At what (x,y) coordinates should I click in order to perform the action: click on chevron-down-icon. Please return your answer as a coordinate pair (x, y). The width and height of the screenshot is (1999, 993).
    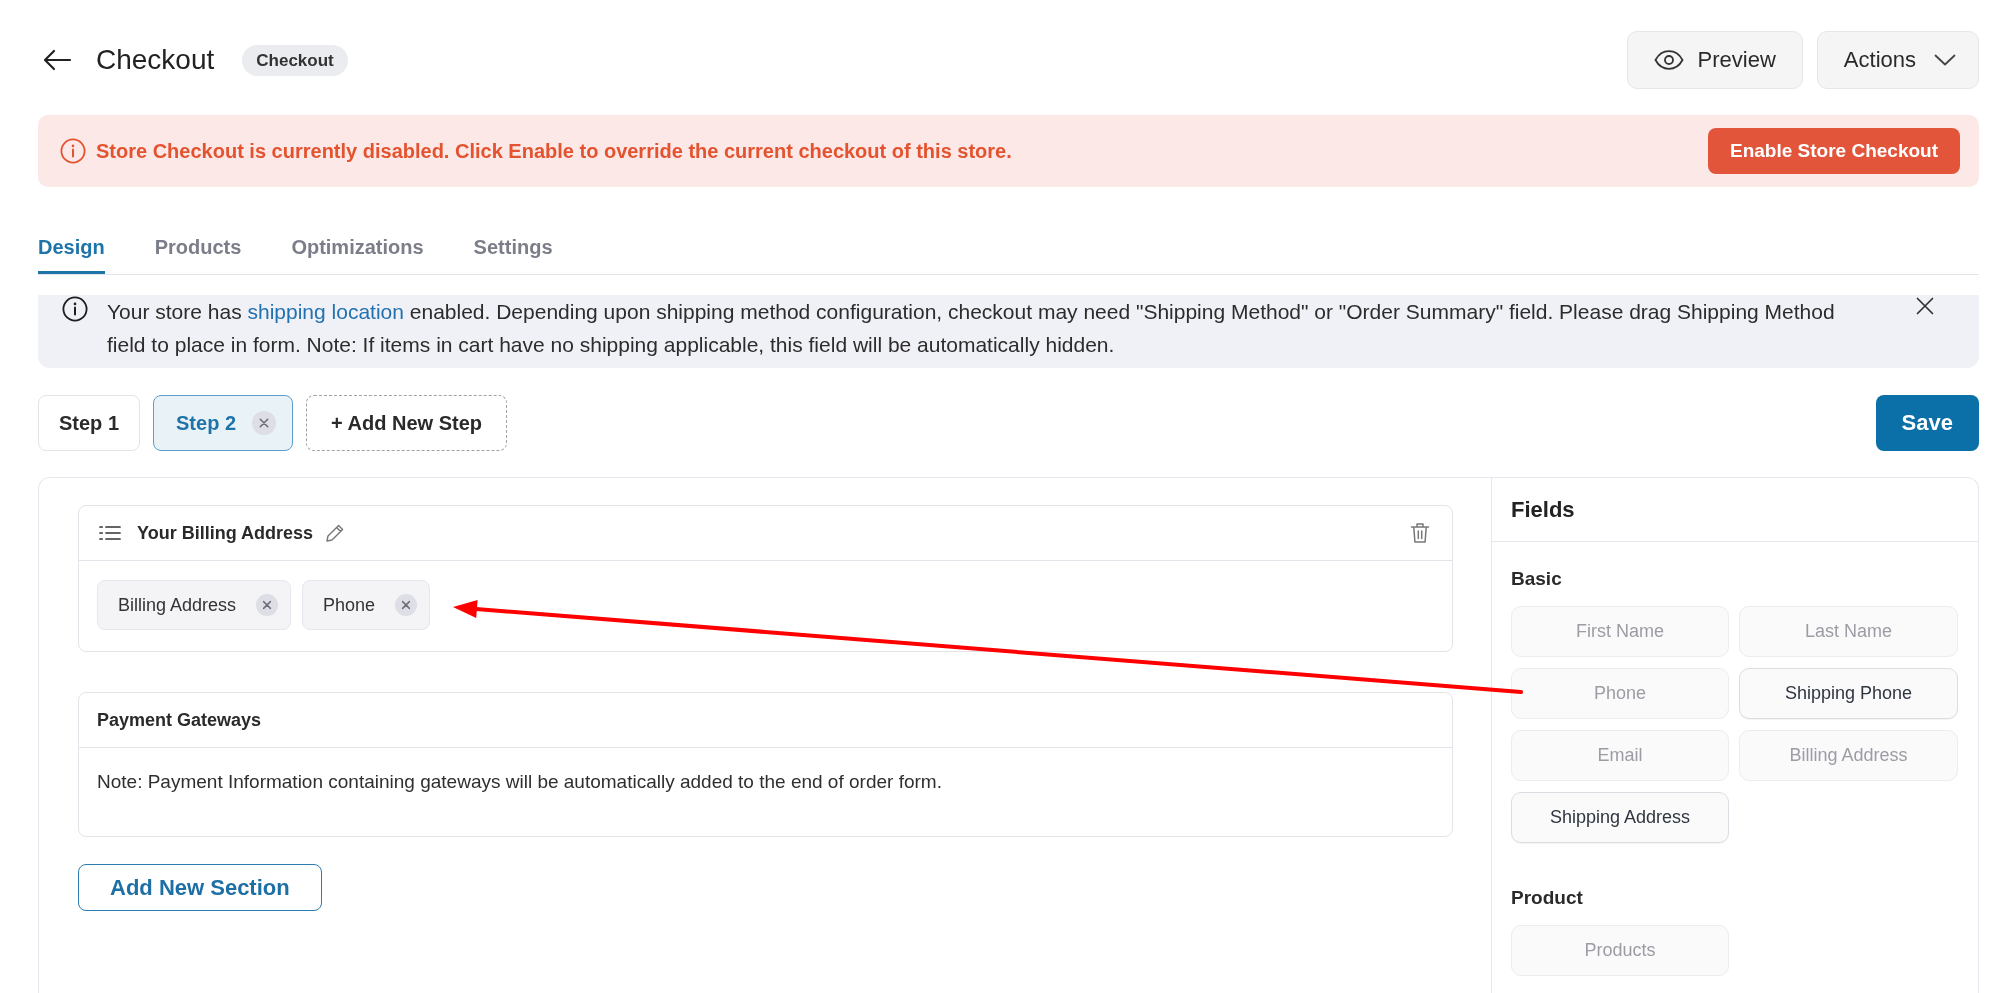
    Looking at the image, I should click on (1945, 60).